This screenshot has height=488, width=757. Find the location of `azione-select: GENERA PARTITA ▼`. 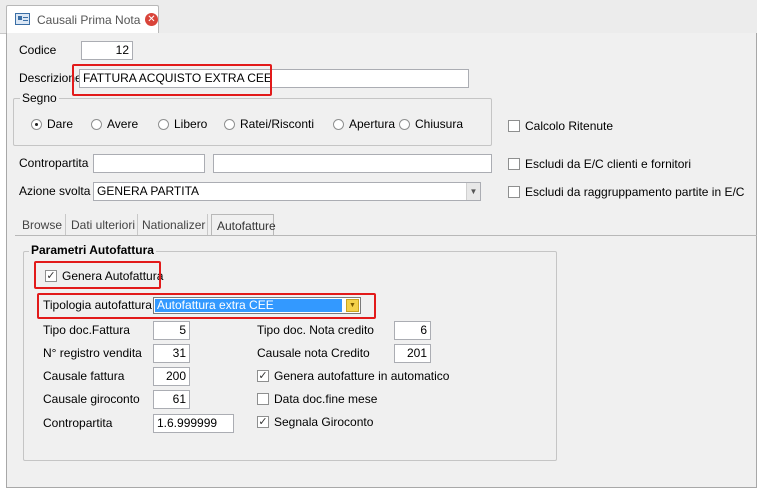

azione-select: GENERA PARTITA ▼ is located at coordinates (287, 191).